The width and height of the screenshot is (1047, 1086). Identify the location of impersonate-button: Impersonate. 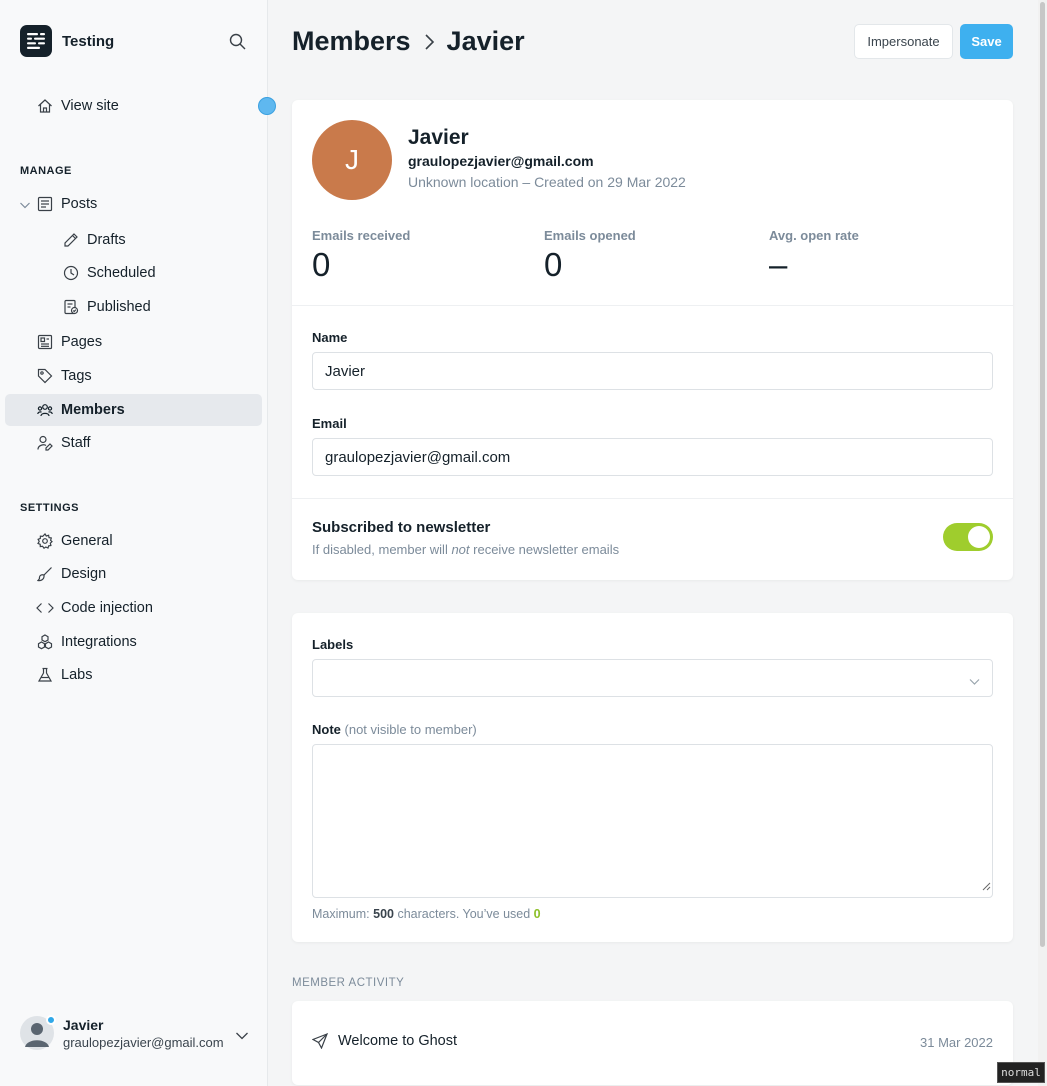
(903, 41).